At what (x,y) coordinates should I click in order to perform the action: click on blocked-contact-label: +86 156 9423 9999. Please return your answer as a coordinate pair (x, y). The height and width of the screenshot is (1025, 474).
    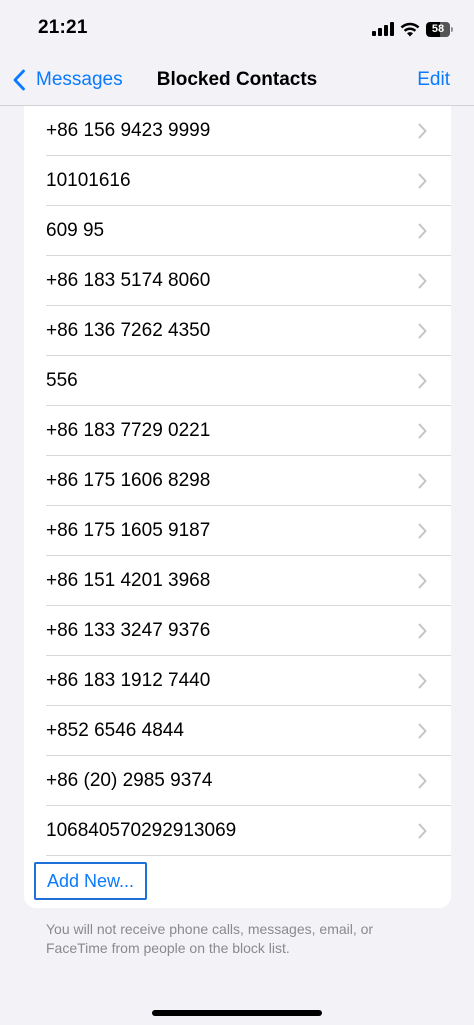
    Looking at the image, I should click on (128, 130).